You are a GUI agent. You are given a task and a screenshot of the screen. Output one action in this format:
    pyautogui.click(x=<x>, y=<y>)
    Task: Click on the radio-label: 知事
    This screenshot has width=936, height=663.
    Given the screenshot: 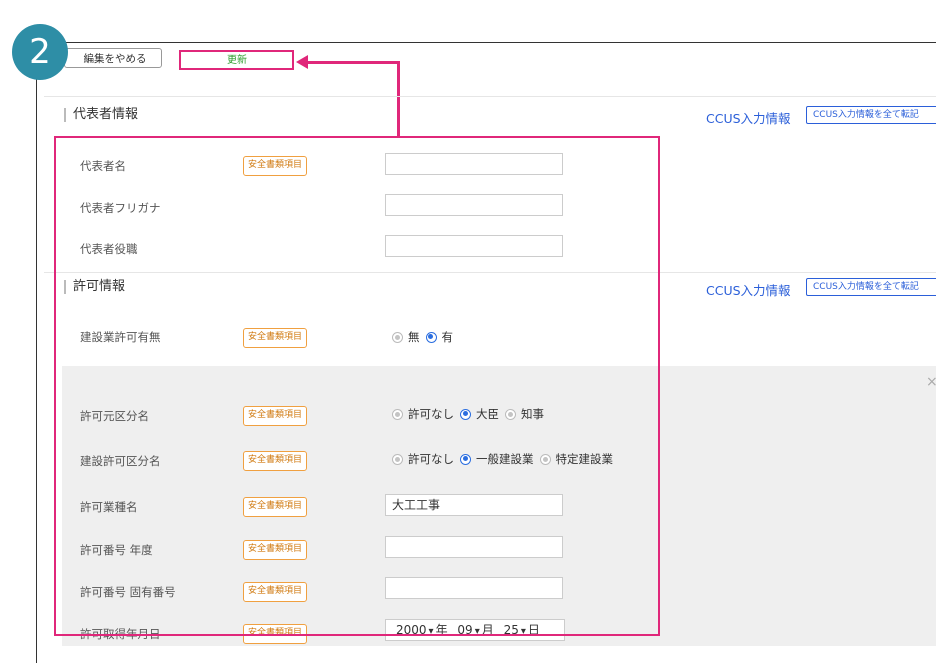 What is the action you would take?
    pyautogui.click(x=532, y=414)
    